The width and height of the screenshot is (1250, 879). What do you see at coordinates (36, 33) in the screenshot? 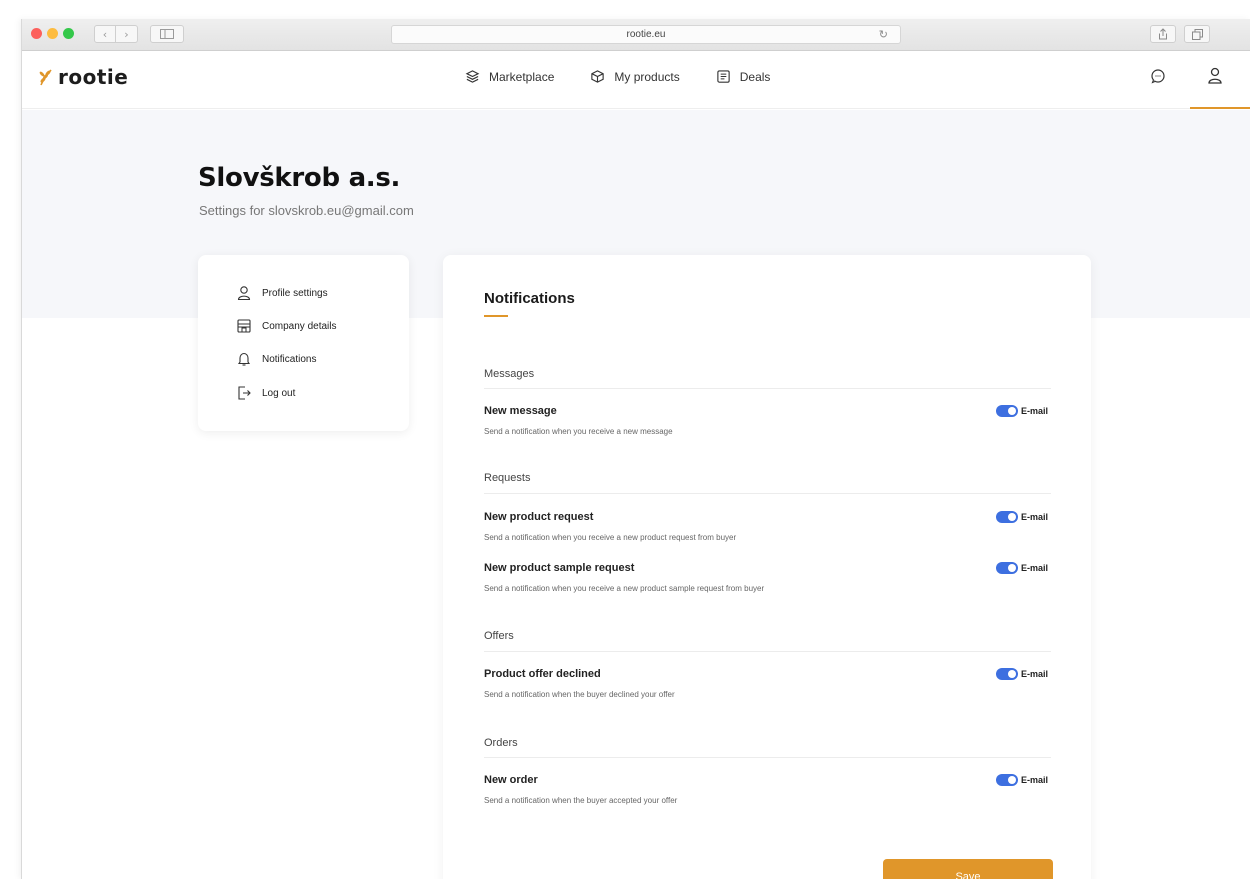
I see `close-window-button` at bounding box center [36, 33].